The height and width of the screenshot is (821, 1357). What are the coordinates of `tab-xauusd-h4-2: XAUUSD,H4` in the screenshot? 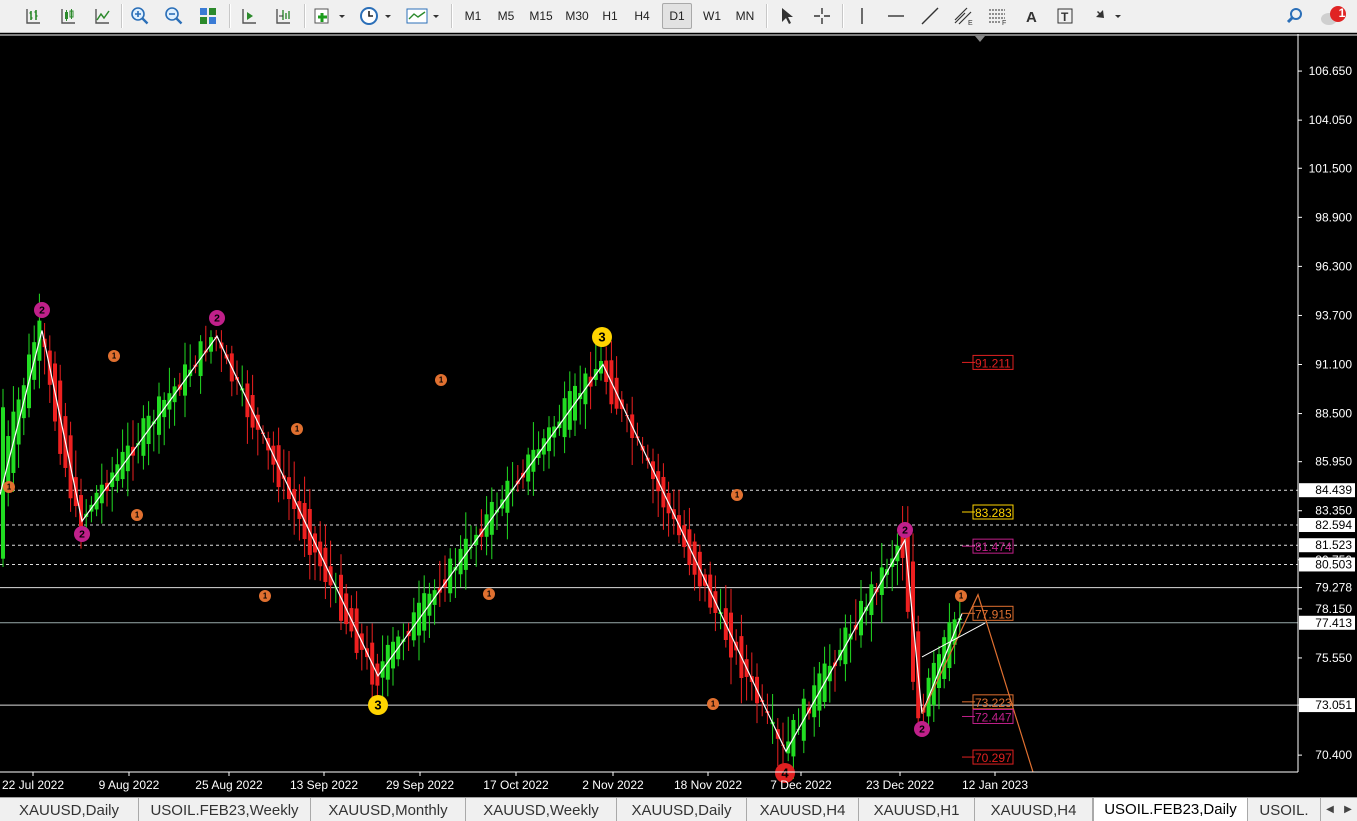 It's located at (1034, 809).